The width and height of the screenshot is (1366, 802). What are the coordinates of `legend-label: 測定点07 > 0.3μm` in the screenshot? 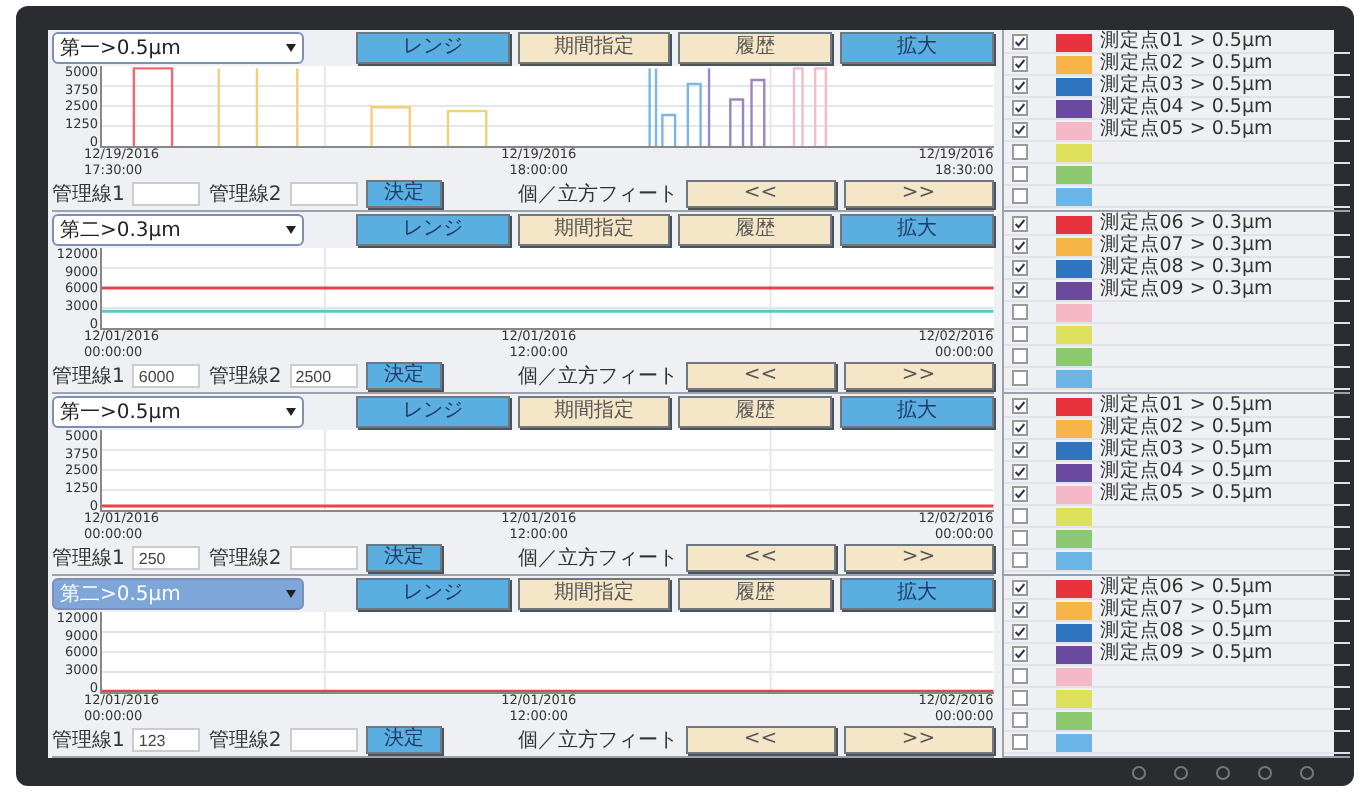 It's located at (1187, 246).